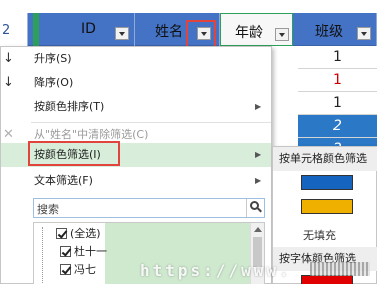  I want to click on filter-dropdown-id, so click(122, 33).